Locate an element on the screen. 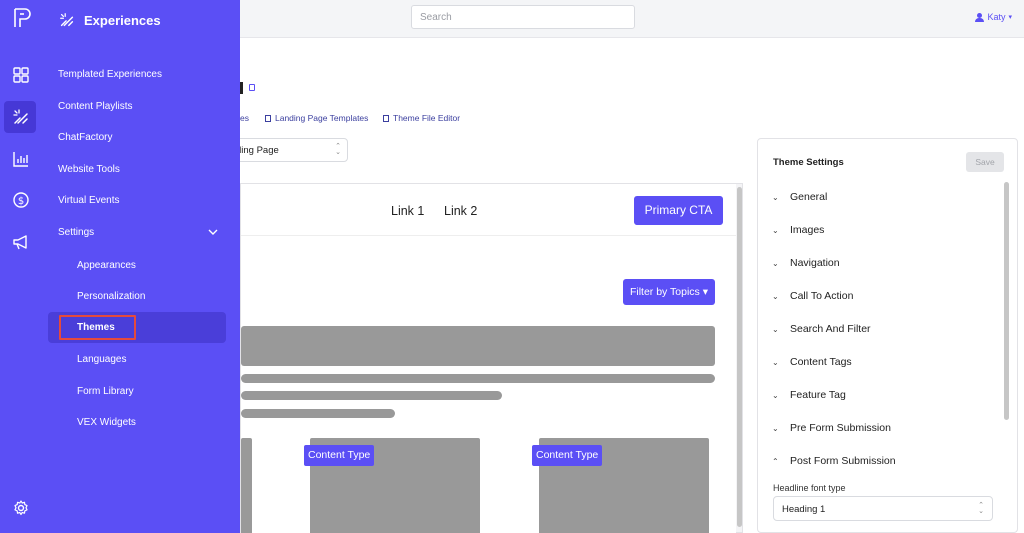  submenu-item-form-library: Form Library is located at coordinates (105, 391).